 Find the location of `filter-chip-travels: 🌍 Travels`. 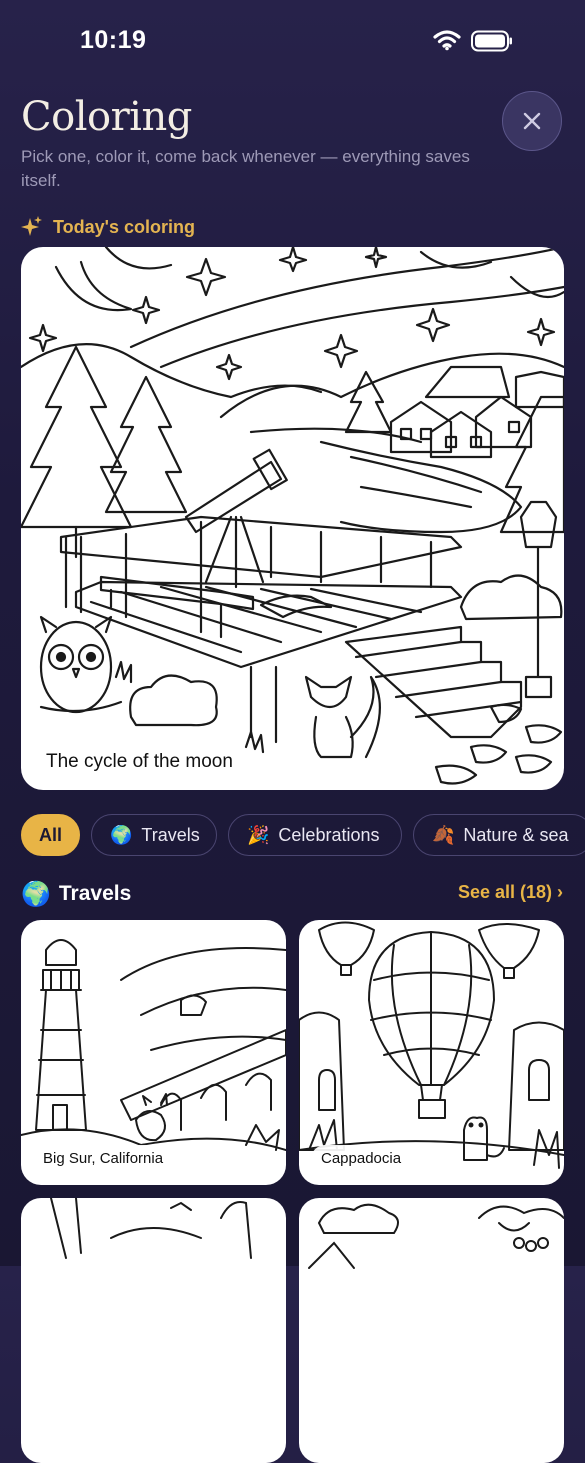

filter-chip-travels: 🌍 Travels is located at coordinates (154, 835).